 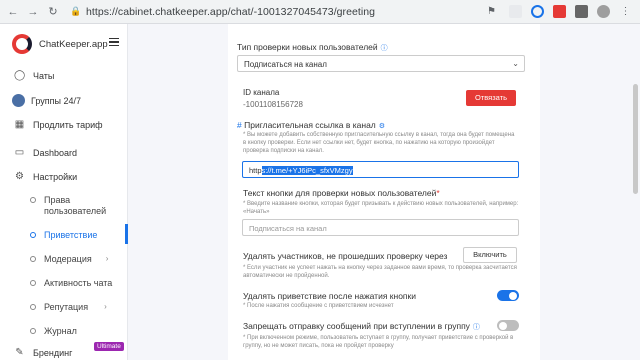 I want to click on sidebar-subitem-label: Активность чата, so click(x=78, y=283).